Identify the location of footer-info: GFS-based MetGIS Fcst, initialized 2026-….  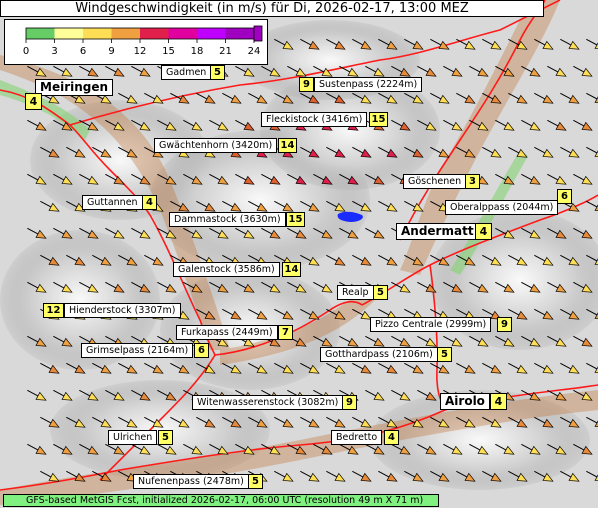
(221, 500).